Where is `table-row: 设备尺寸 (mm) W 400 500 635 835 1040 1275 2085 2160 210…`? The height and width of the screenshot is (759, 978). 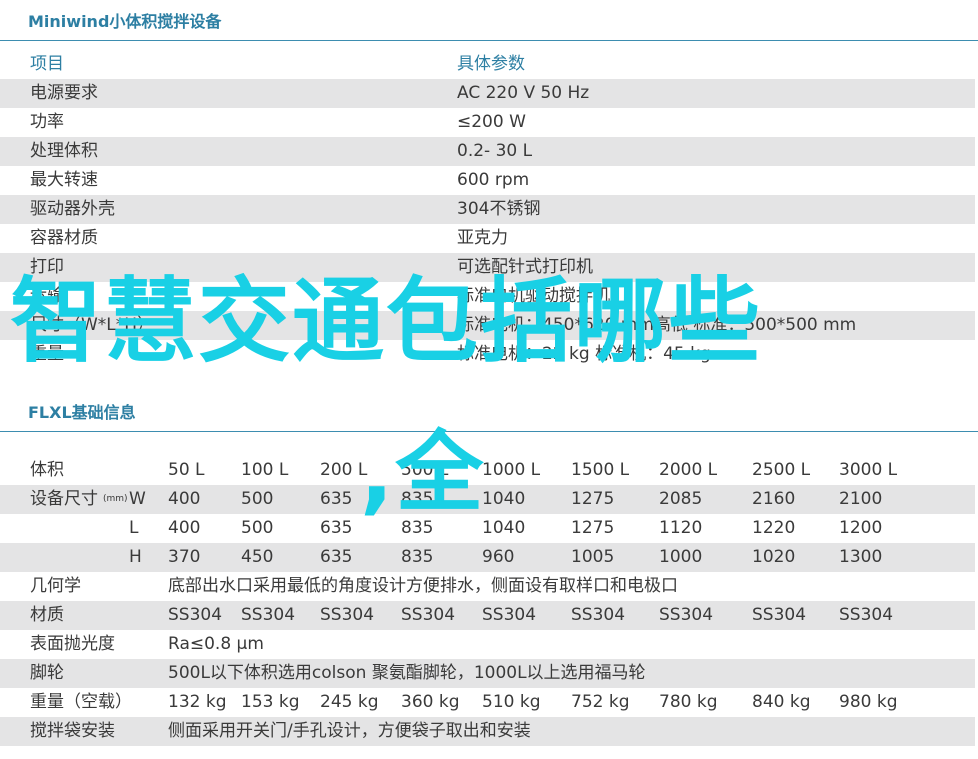
table-row: 设备尺寸 (mm) W 400 500 635 835 1040 1275 2085 2160 210… is located at coordinates (487, 499).